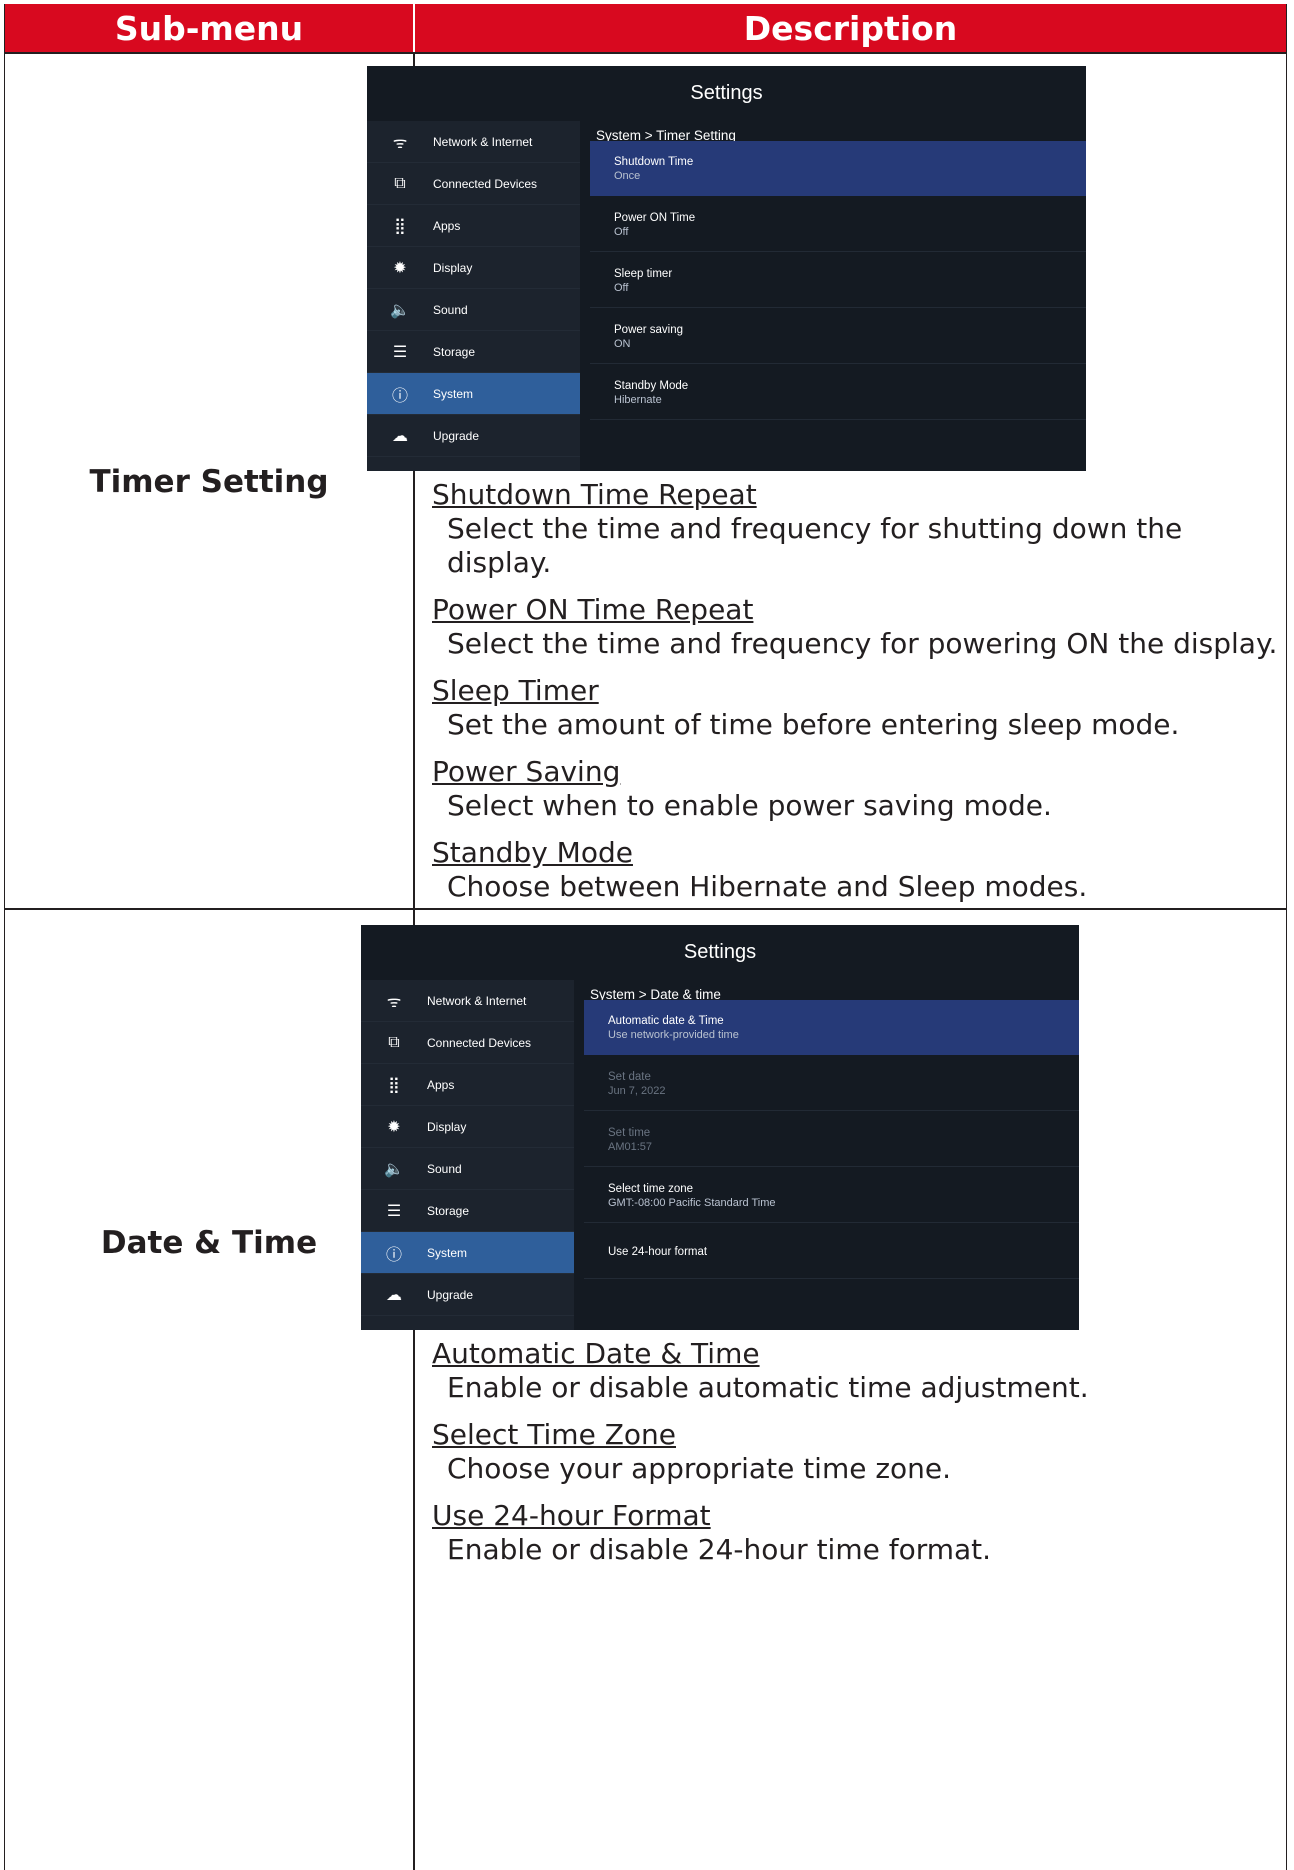  What do you see at coordinates (638, 400) in the screenshot?
I see `option-value: Hibernate` at bounding box center [638, 400].